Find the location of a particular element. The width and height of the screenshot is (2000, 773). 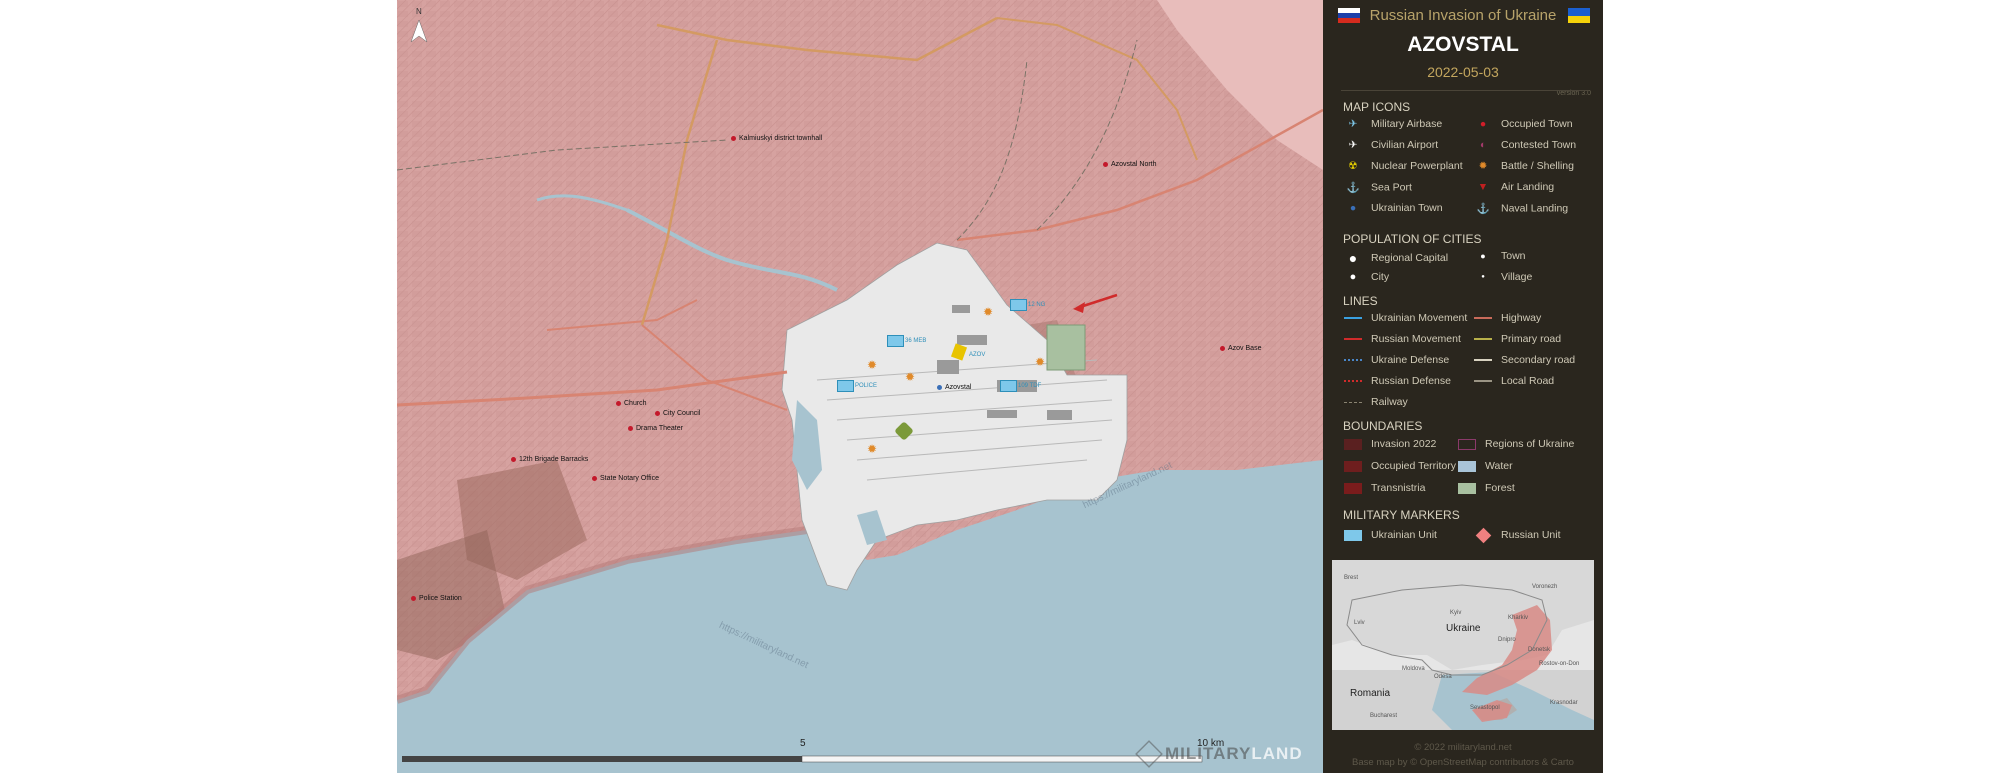

ukrainian-movement-line is located at coordinates (1353, 318).